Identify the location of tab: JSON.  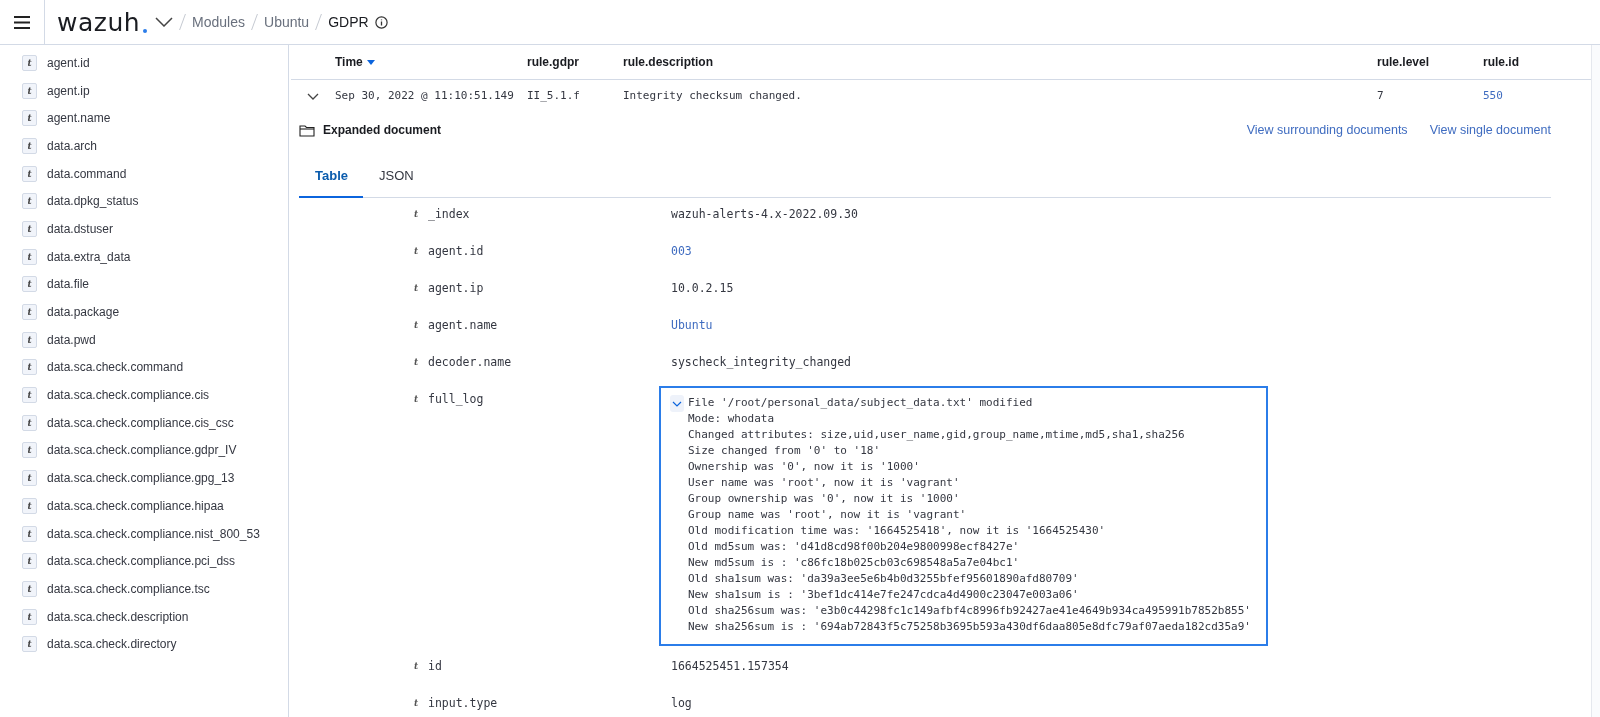
(396, 176).